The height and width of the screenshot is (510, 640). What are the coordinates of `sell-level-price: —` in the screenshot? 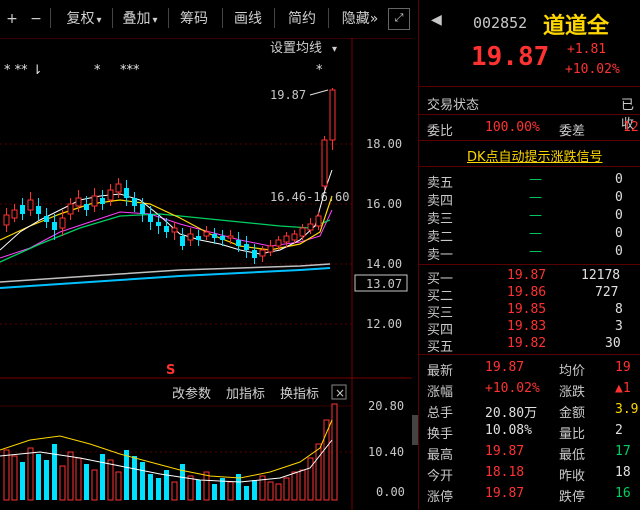 It's located at (535, 233).